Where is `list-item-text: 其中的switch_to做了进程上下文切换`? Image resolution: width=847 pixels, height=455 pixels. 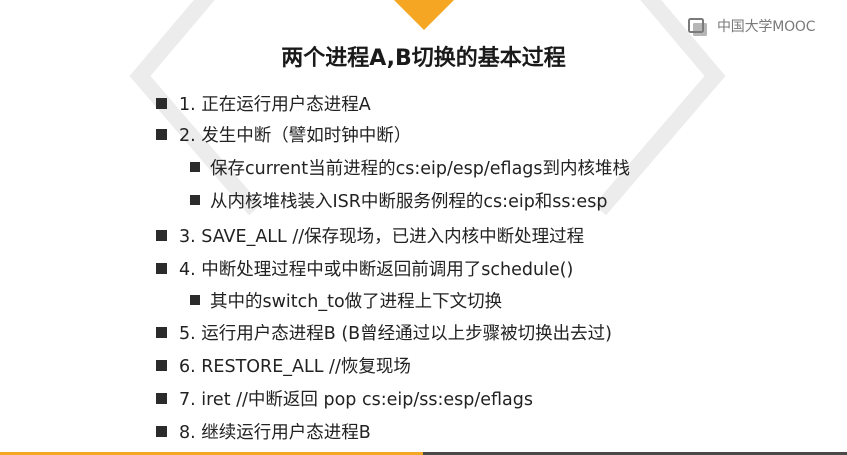 list-item-text: 其中的switch_to做了进程上下文切换 is located at coordinates (356, 301).